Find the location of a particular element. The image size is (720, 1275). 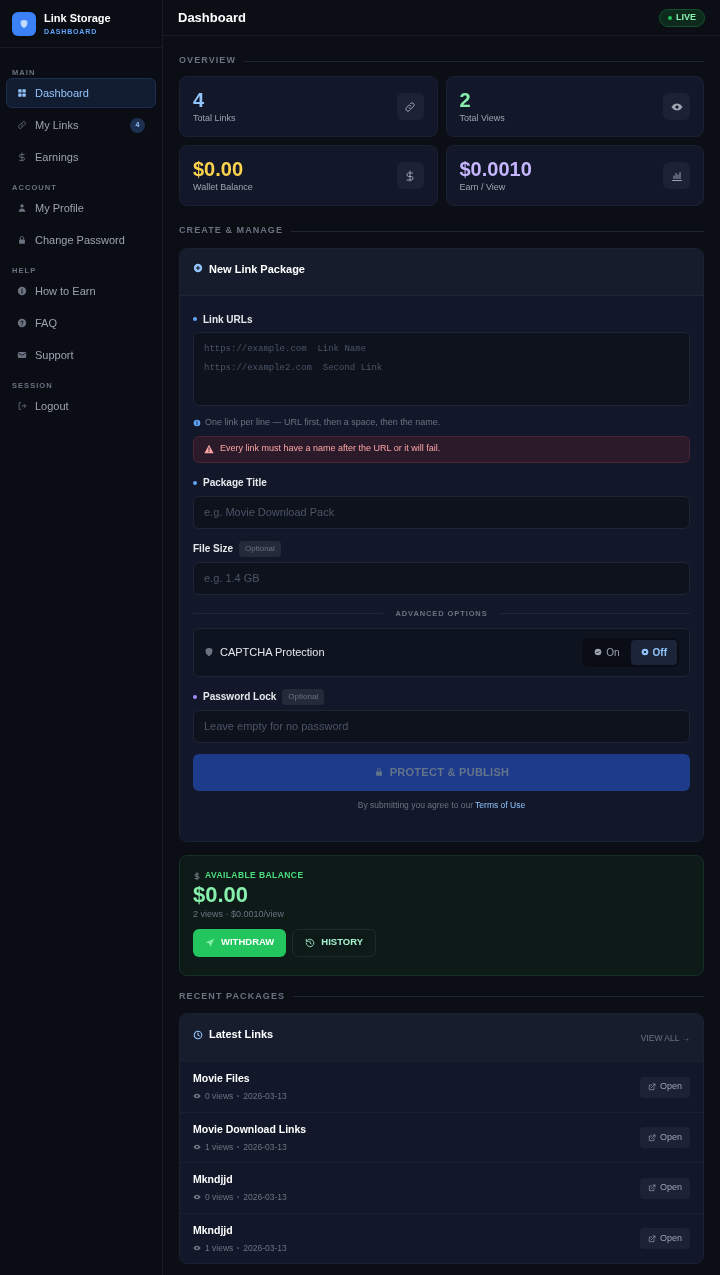

toggle-option: Off is located at coordinates (653, 652).